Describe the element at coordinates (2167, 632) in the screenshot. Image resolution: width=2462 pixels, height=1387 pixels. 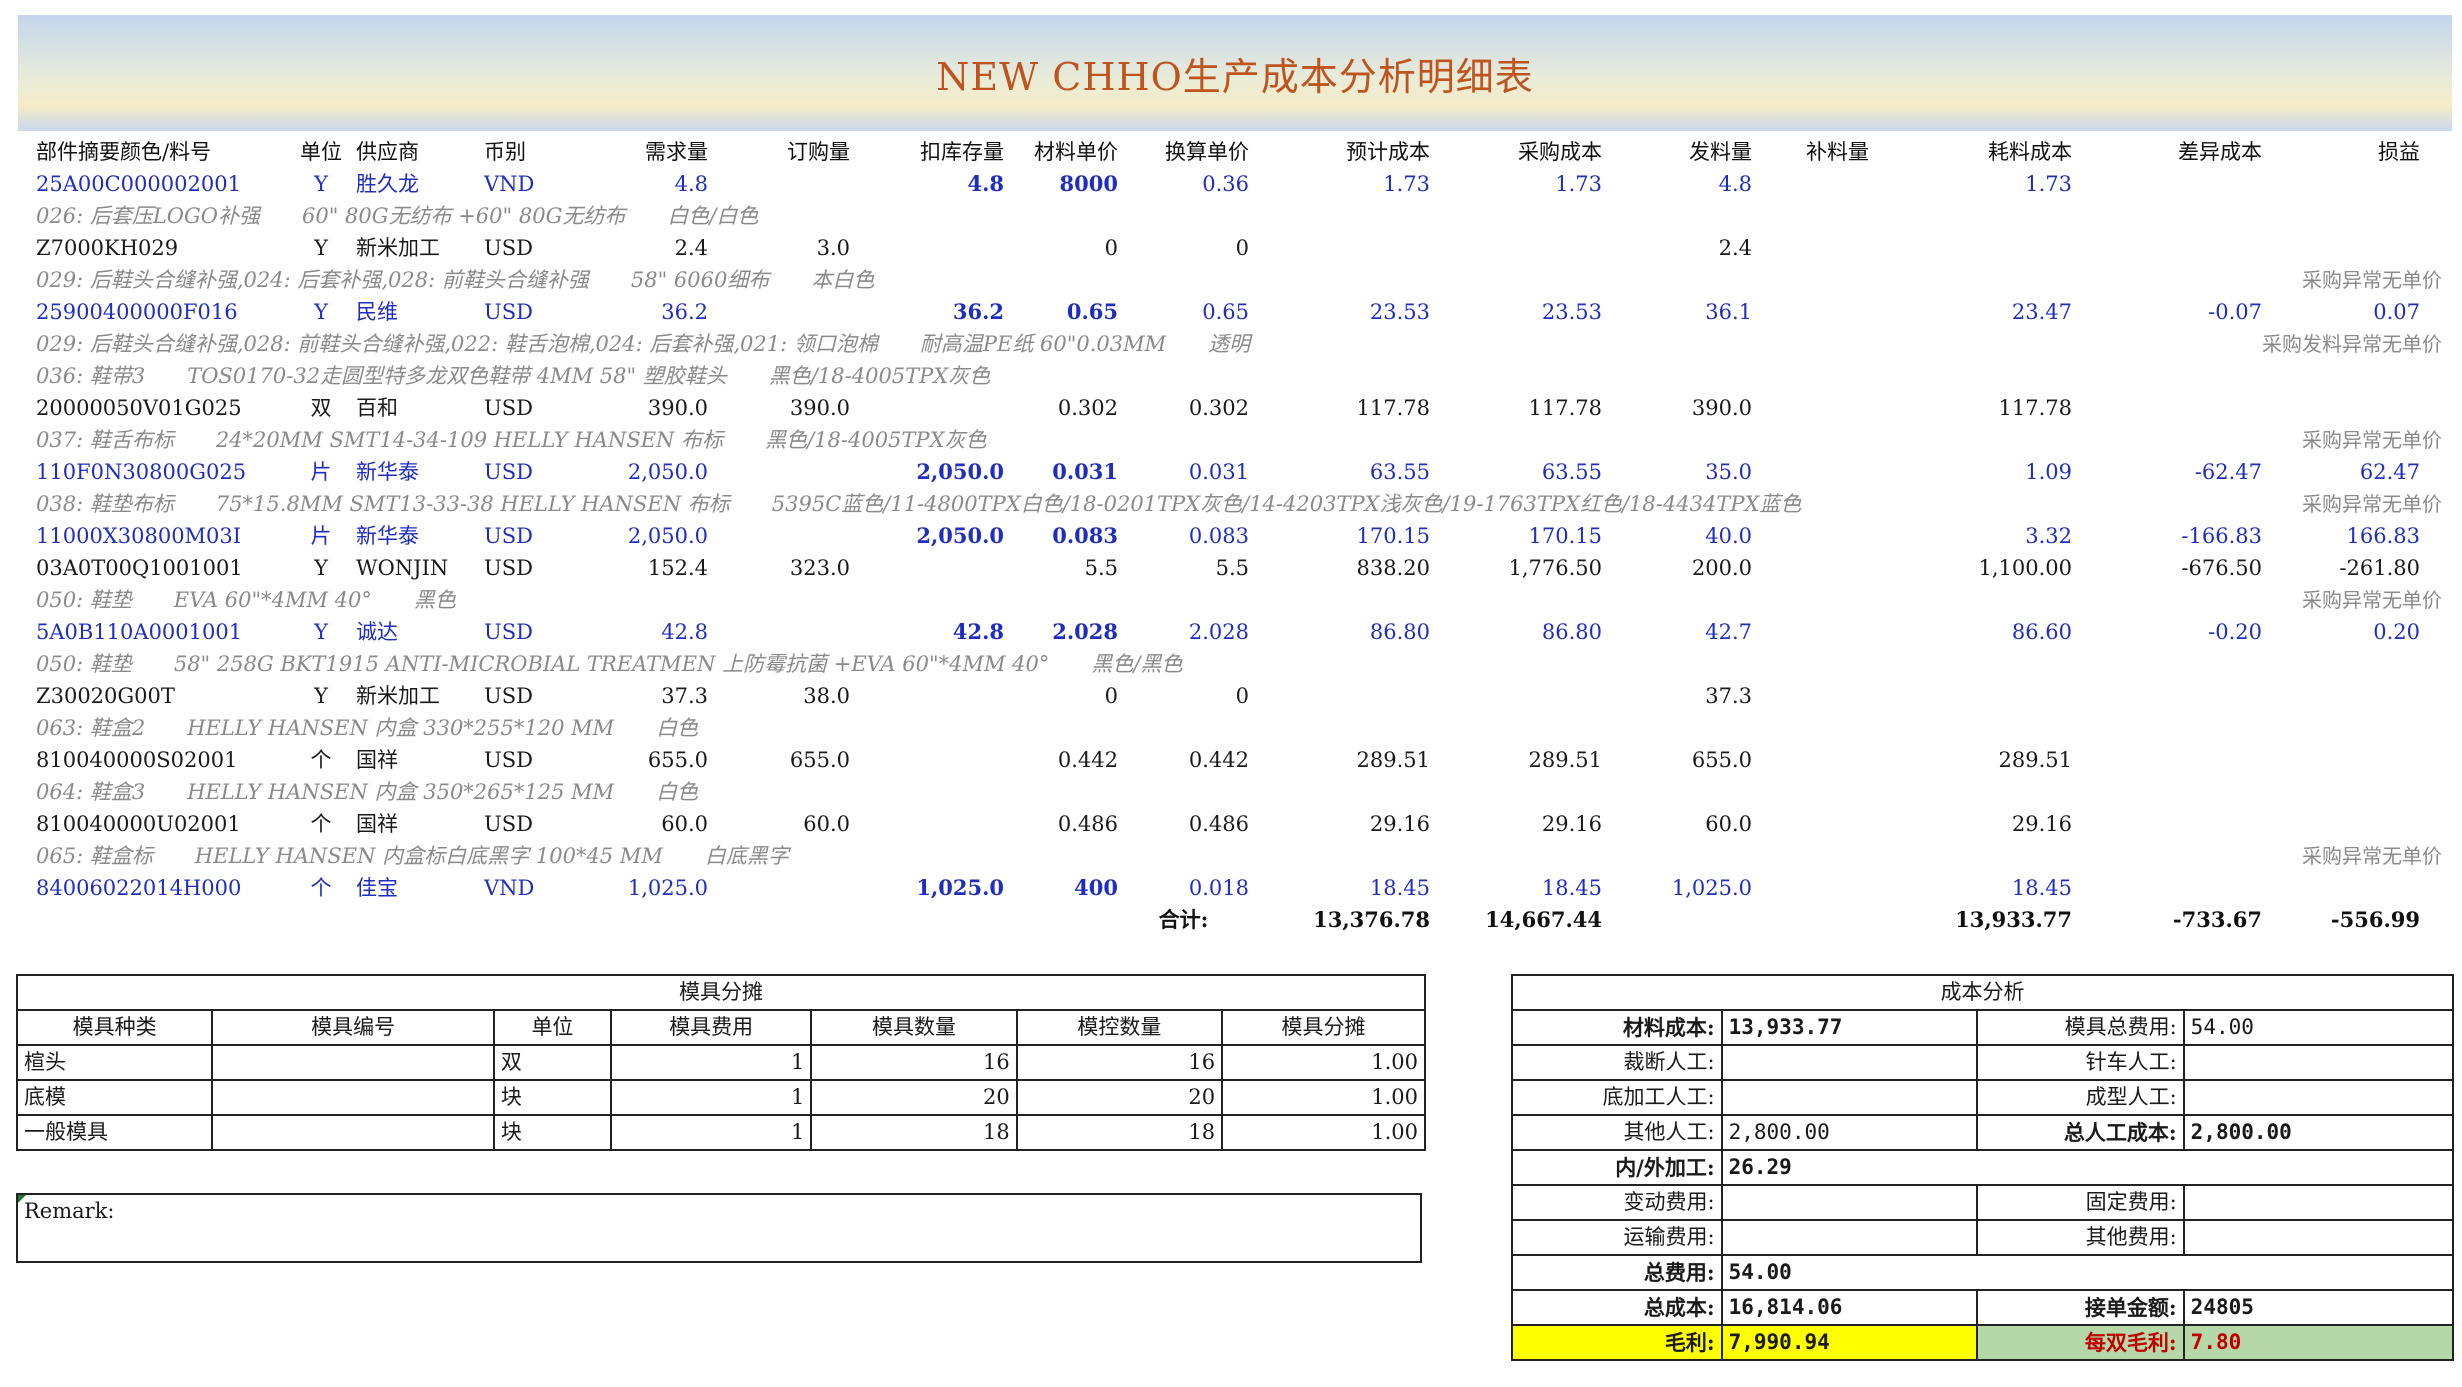
I see `cell-diff-cost: -0.20` at that location.